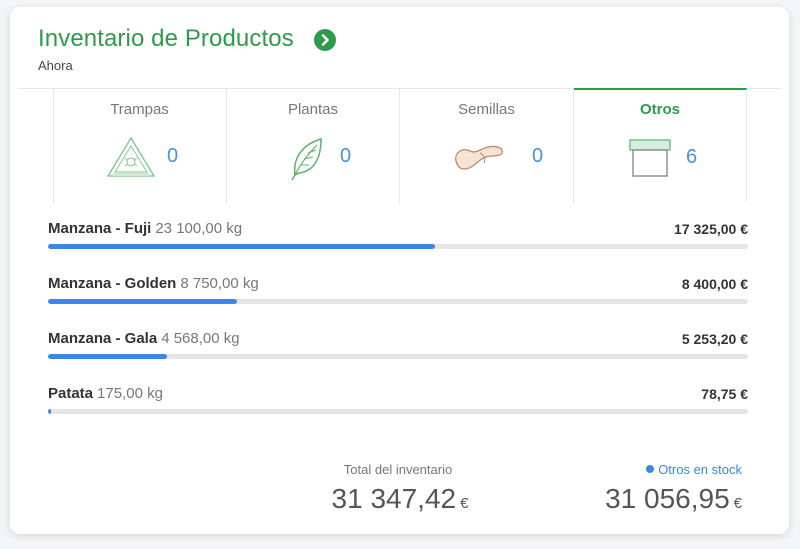  I want to click on tab-otros: Otros 6, so click(660, 145).